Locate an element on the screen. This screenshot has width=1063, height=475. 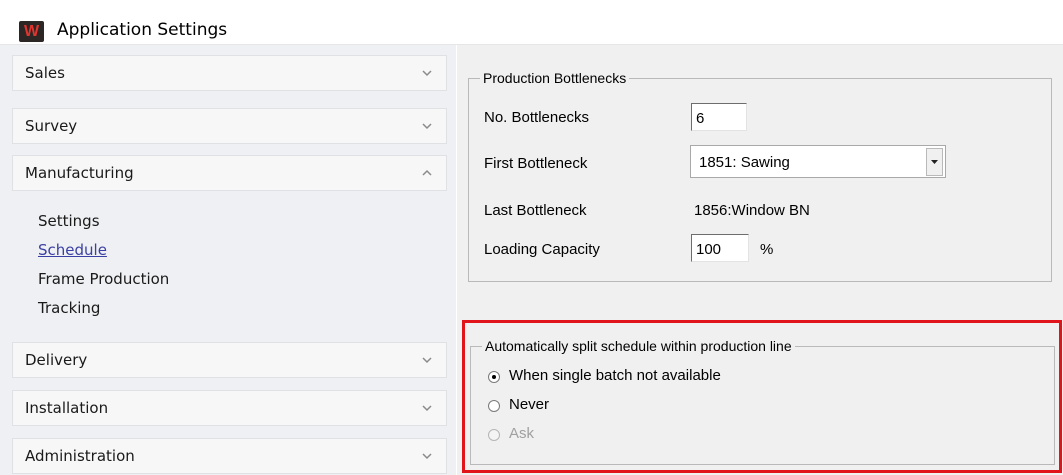
radio-ask-label: Ask is located at coordinates (522, 433).